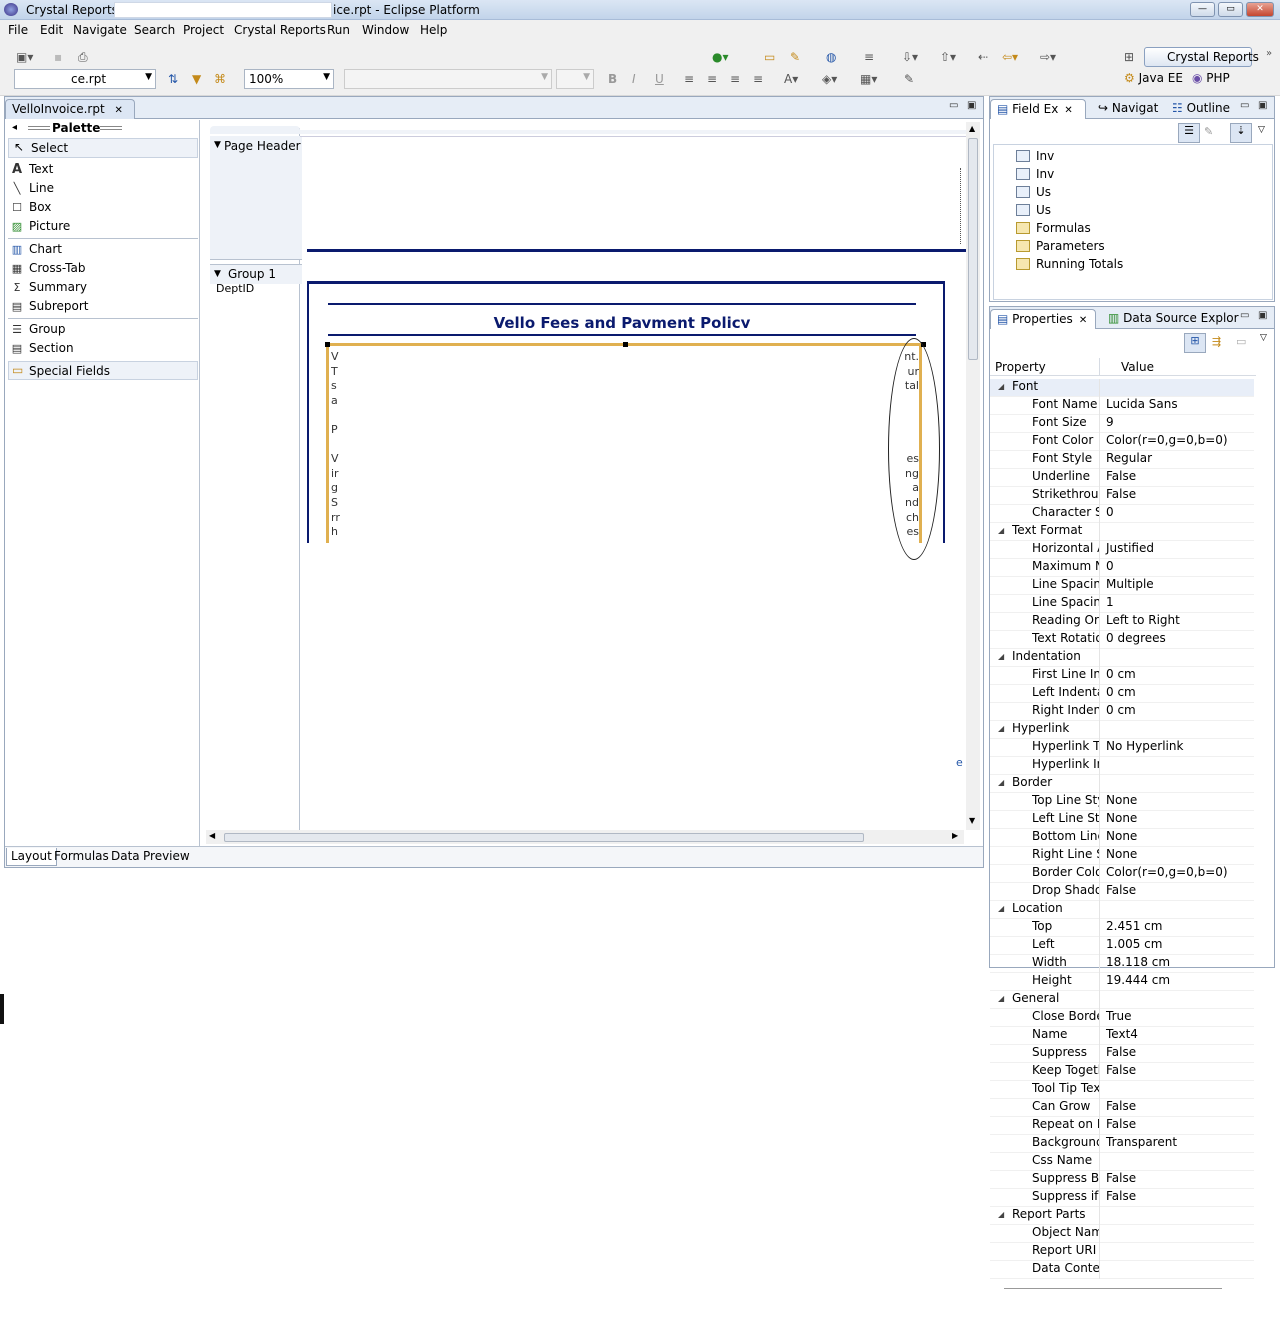  Describe the element at coordinates (220, 79) in the screenshot. I see `sql-icon: ⌘` at that location.